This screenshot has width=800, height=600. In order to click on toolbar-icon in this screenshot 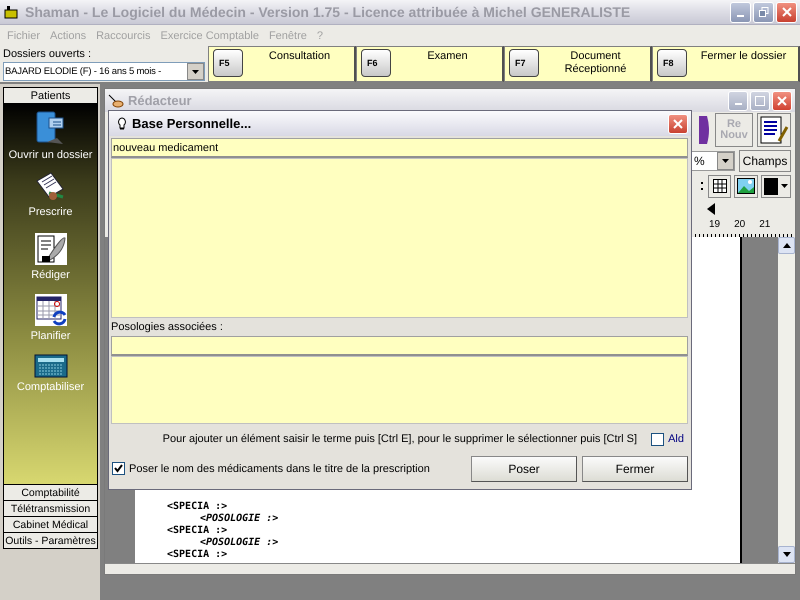, I will do `click(705, 130)`.